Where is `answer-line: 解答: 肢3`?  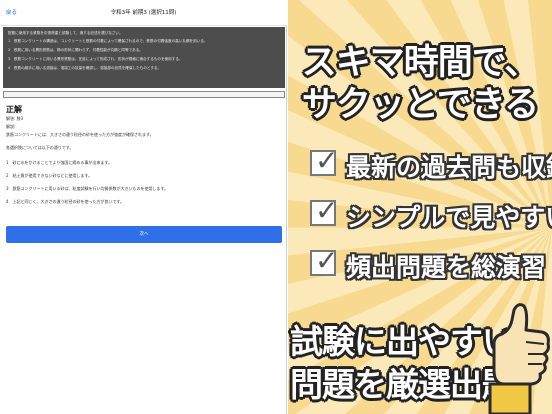
answer-line: 解答: 肢3 is located at coordinates (15, 118).